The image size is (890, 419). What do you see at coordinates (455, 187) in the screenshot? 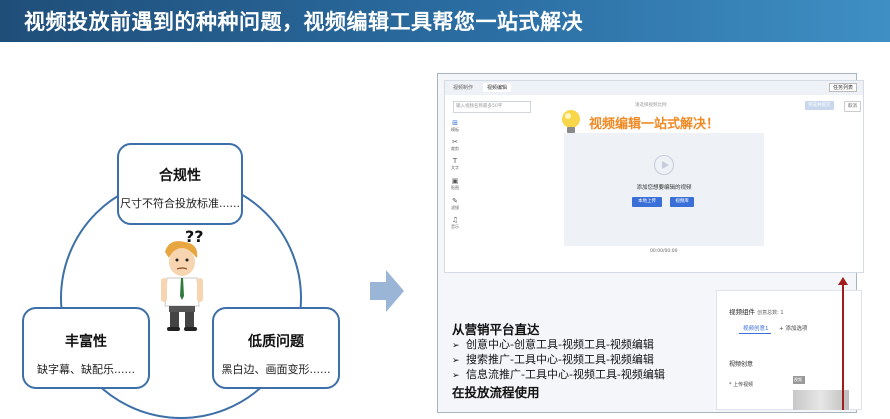
I see `sticker-label: 贴图` at bounding box center [455, 187].